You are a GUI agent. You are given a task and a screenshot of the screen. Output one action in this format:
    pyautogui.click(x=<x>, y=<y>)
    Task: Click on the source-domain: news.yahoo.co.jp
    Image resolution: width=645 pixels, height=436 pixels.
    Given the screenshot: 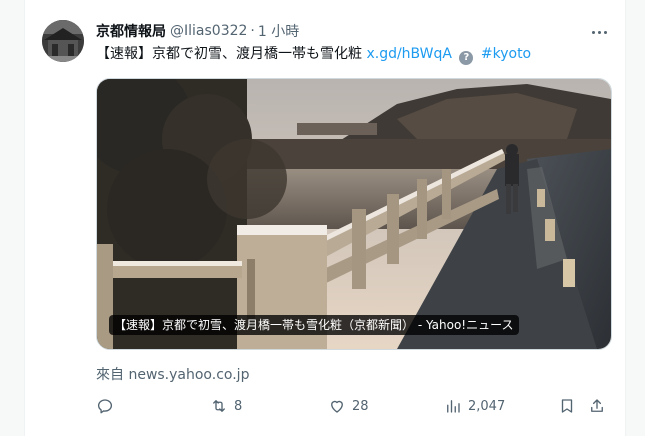 What is the action you would take?
    pyautogui.click(x=188, y=375)
    